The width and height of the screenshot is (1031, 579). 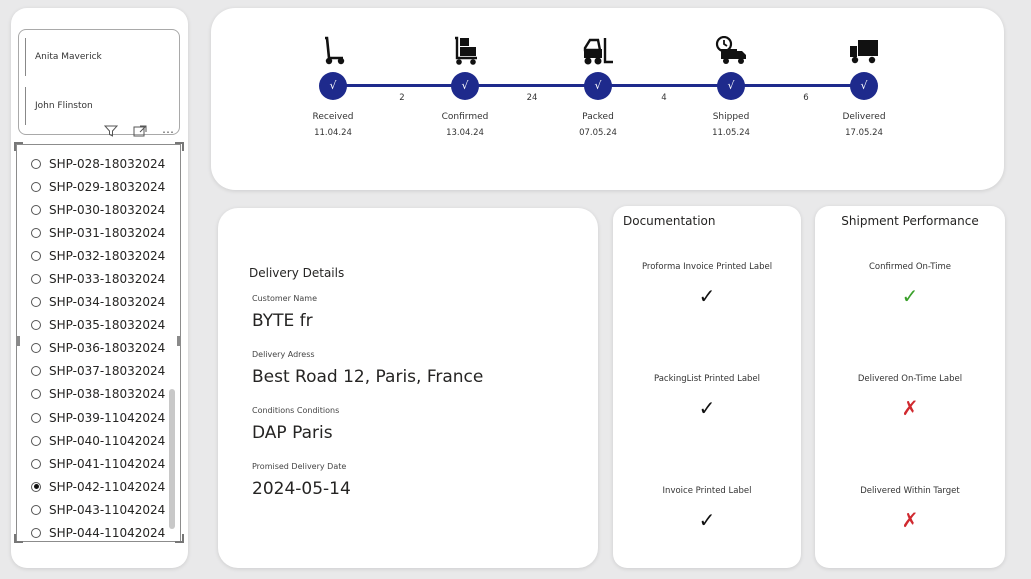 What do you see at coordinates (296, 410) in the screenshot?
I see `conditions-label: Conditions Conditions` at bounding box center [296, 410].